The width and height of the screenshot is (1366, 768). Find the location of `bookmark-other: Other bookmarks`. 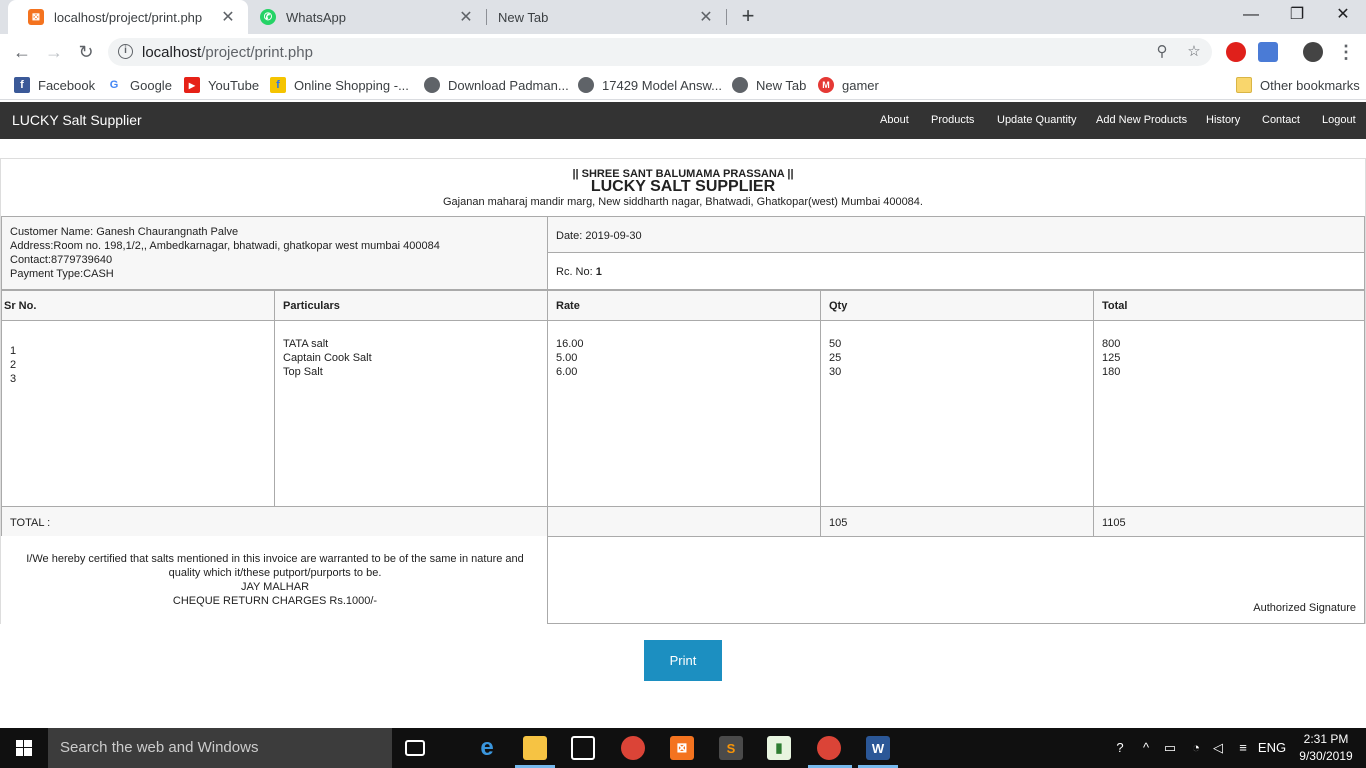

bookmark-other: Other bookmarks is located at coordinates (1298, 85).